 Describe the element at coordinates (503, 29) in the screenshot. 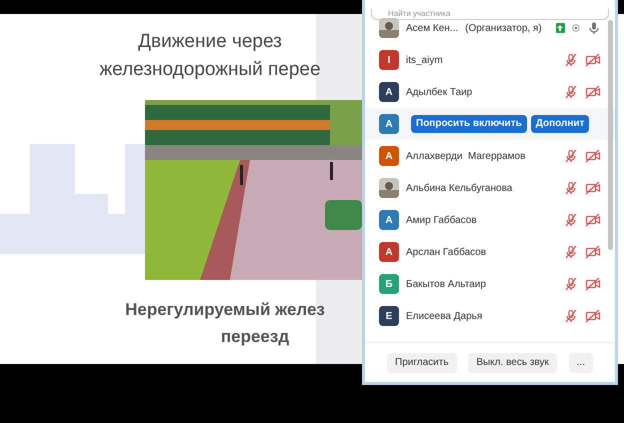

I see `participant-role: (Организатор, я)` at that location.